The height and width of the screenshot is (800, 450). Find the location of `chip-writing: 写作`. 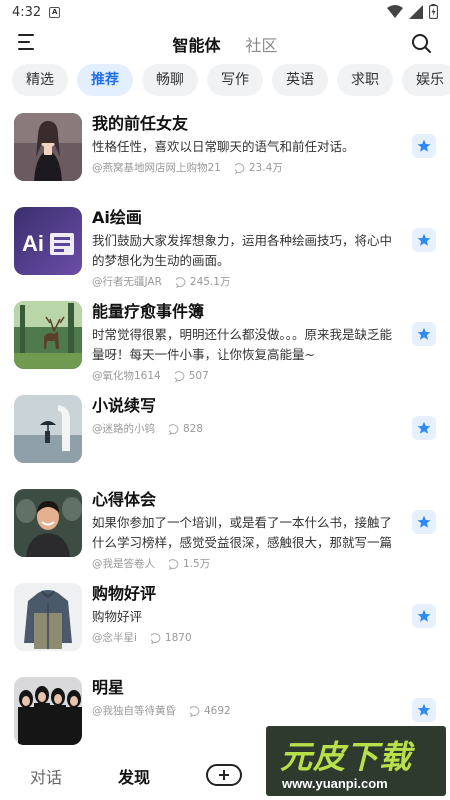

chip-writing: 写作 is located at coordinates (235, 80).